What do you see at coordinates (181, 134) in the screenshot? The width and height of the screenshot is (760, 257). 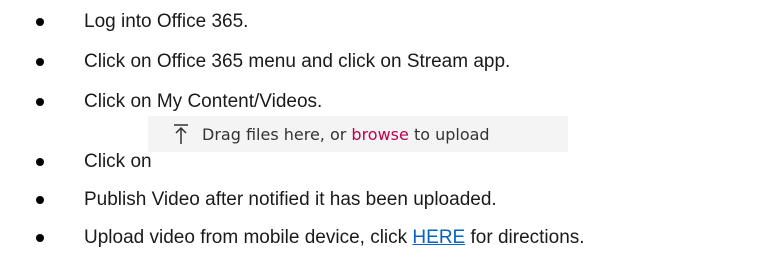 I see `upload-arrow-icon` at bounding box center [181, 134].